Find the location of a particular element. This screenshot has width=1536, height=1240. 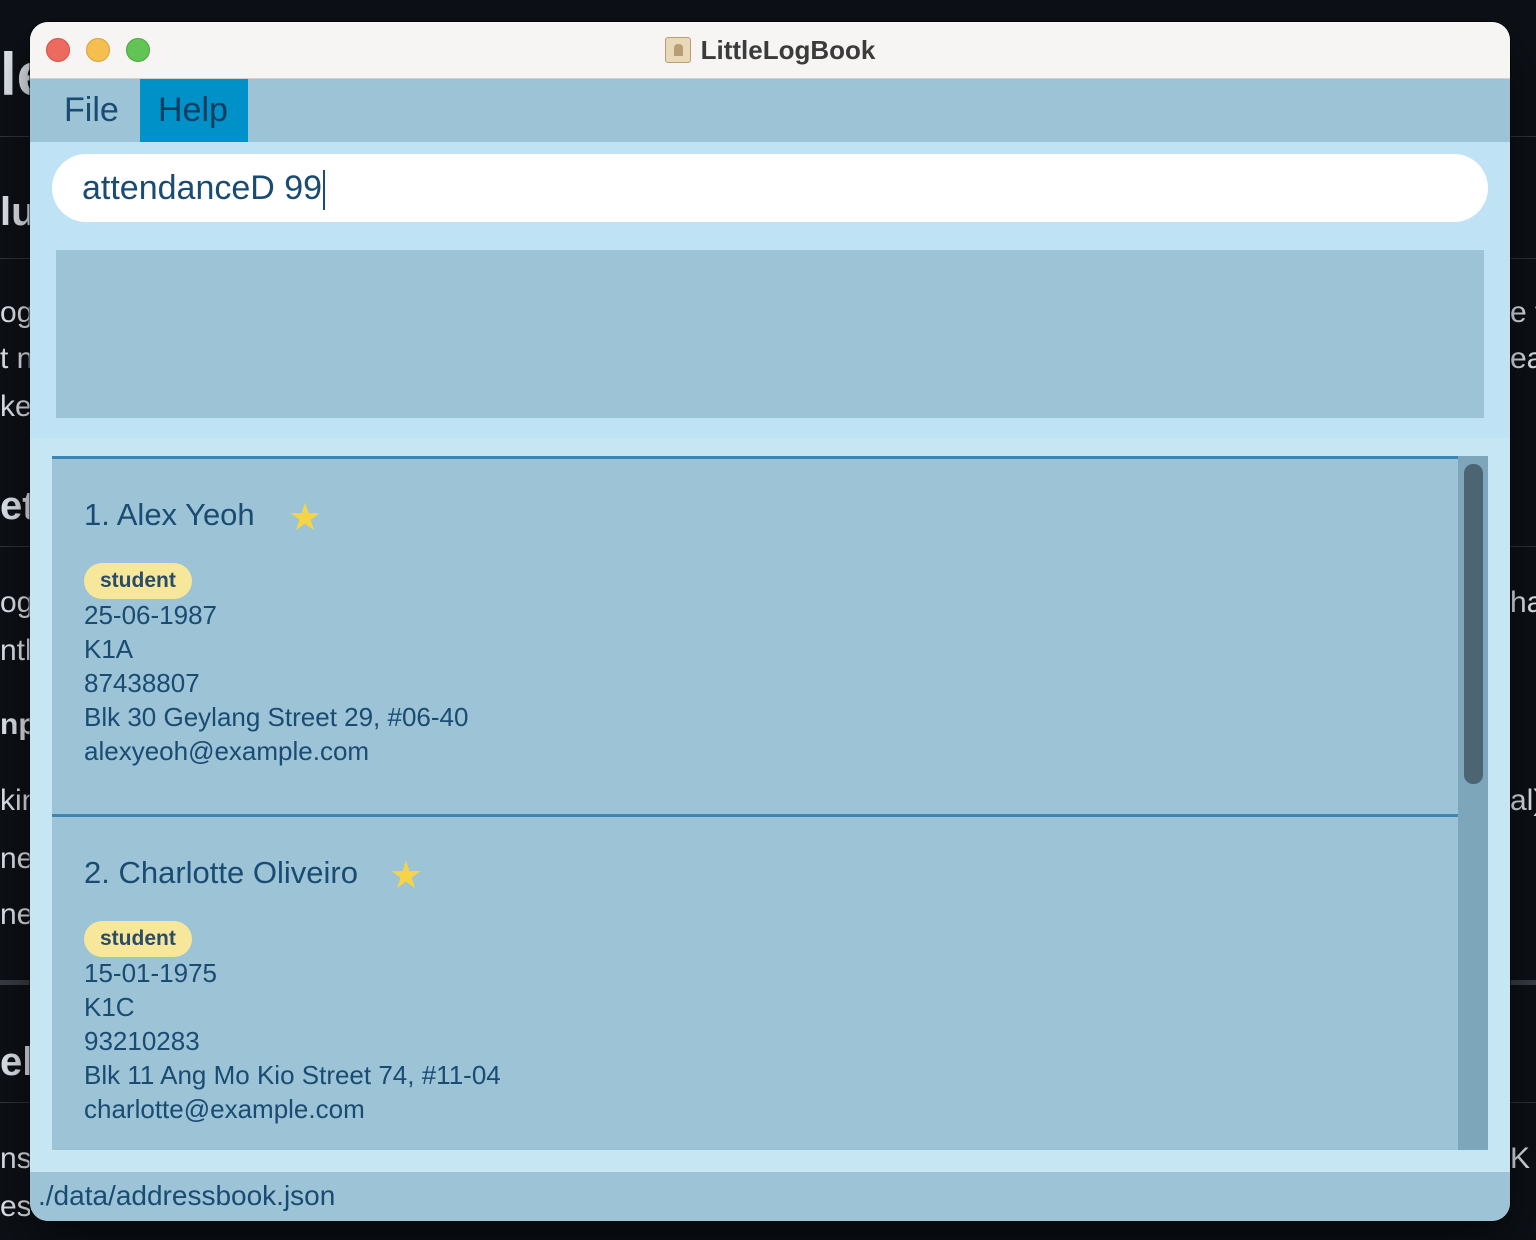

person-address: Blk 30 Geylang Street 29, #06-40 is located at coordinates (276, 717).